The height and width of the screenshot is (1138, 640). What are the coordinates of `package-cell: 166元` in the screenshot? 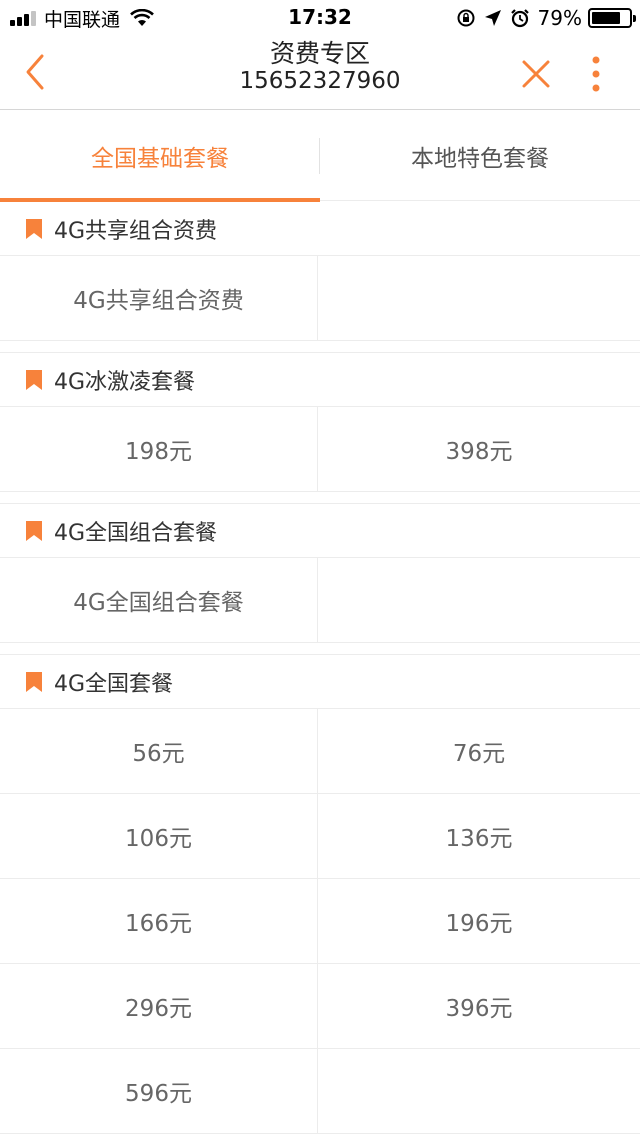 It's located at (159, 921).